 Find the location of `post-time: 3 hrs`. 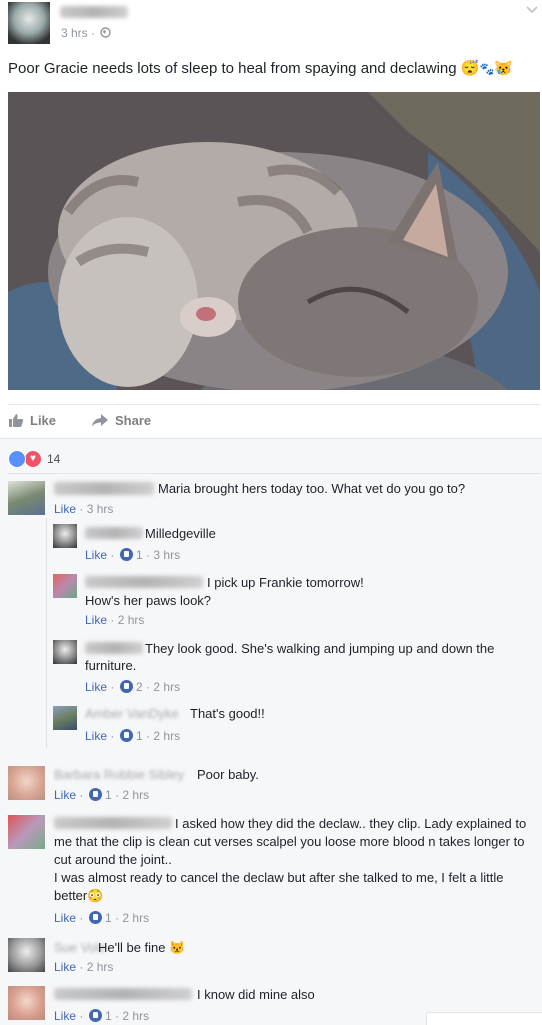

post-time: 3 hrs is located at coordinates (74, 33).